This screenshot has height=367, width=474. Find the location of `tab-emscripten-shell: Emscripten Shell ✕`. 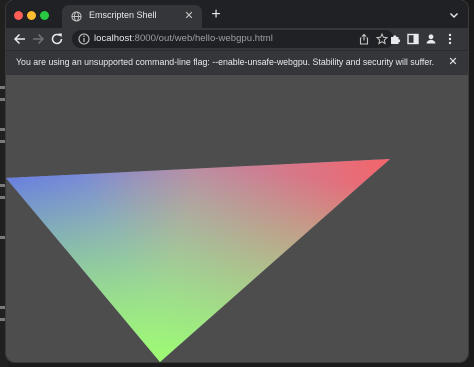

tab-emscripten-shell: Emscripten Shell ✕ is located at coordinates (132, 16).